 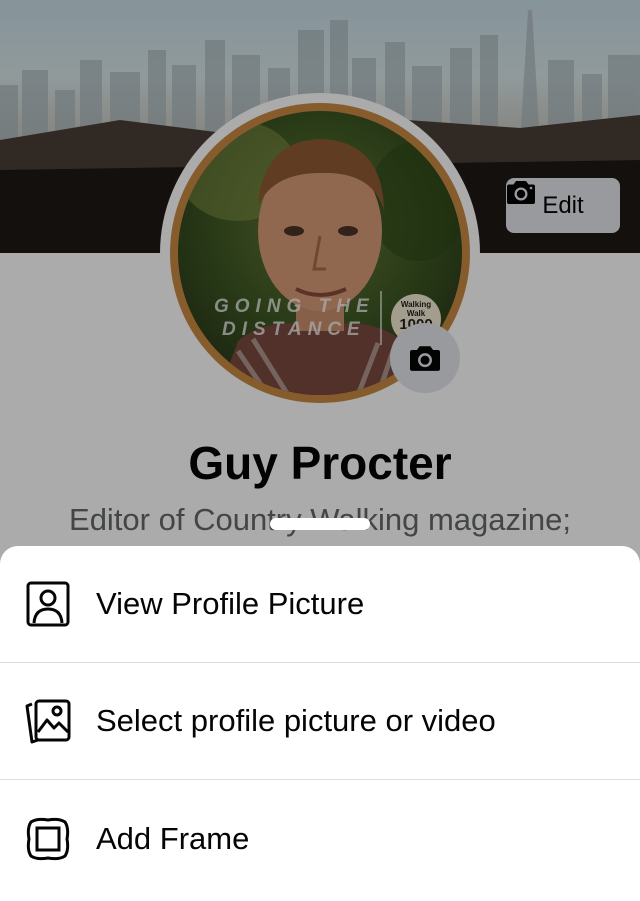 I want to click on select-profile-picture-option: Select profile picture or video, so click(x=320, y=721).